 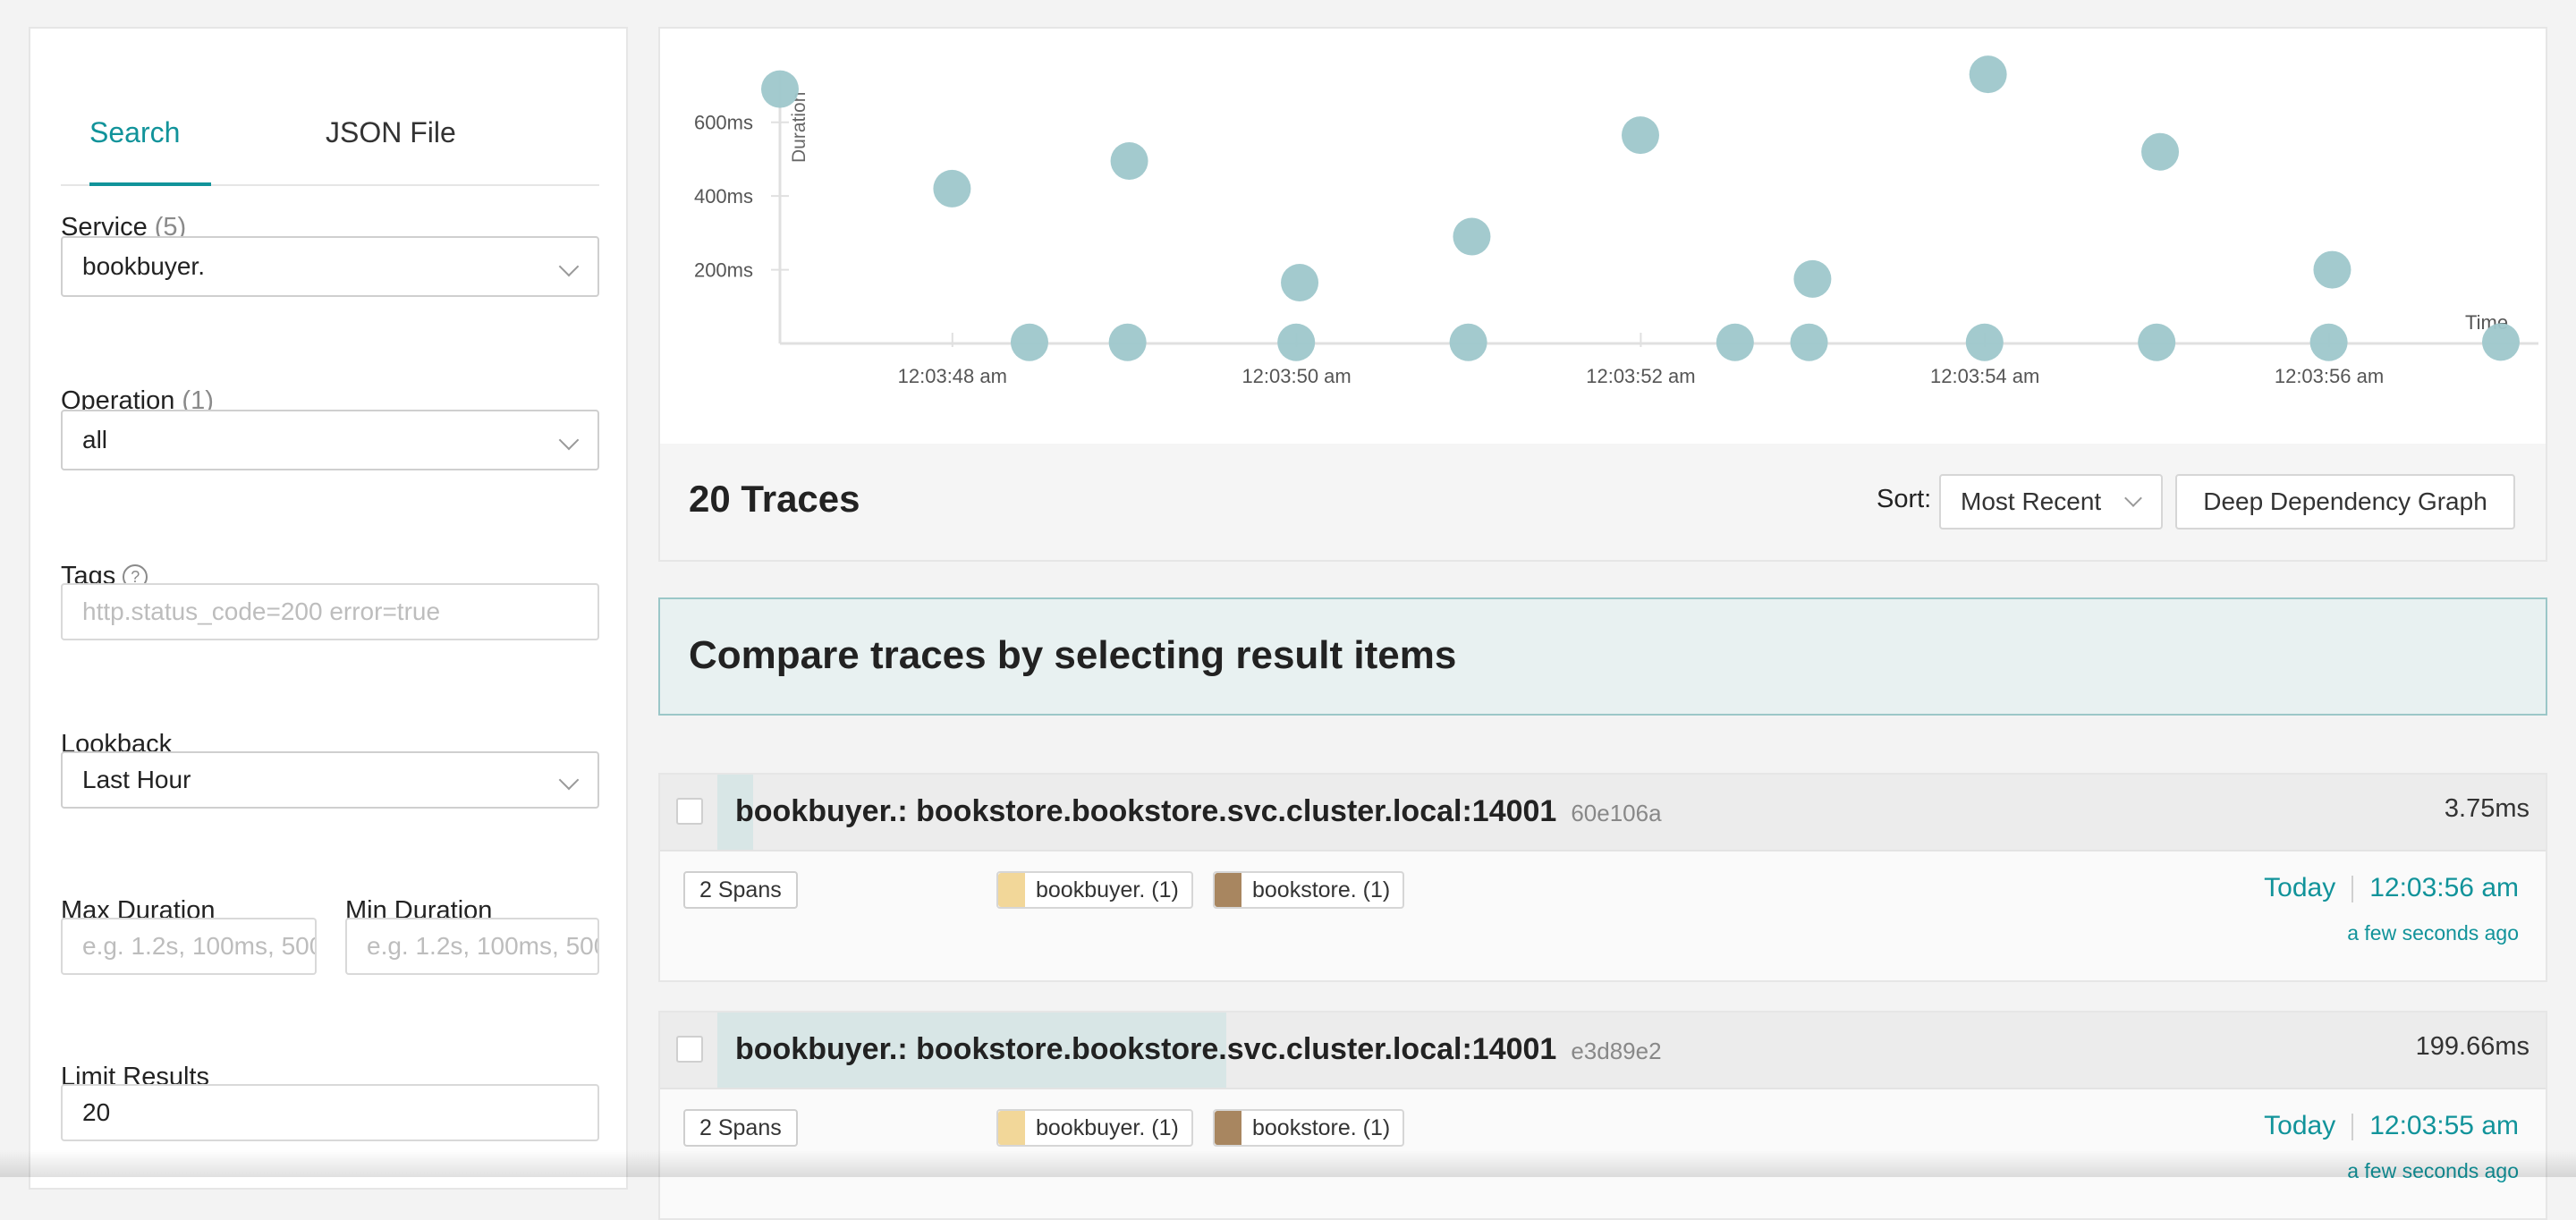 I want to click on y-tick-label: 200ms, so click(x=723, y=270).